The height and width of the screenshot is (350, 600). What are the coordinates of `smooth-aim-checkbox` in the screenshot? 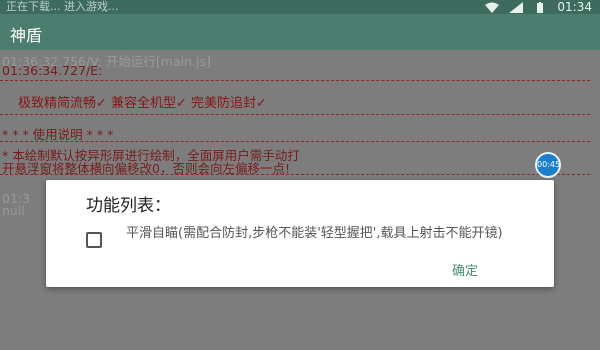 It's located at (94, 240).